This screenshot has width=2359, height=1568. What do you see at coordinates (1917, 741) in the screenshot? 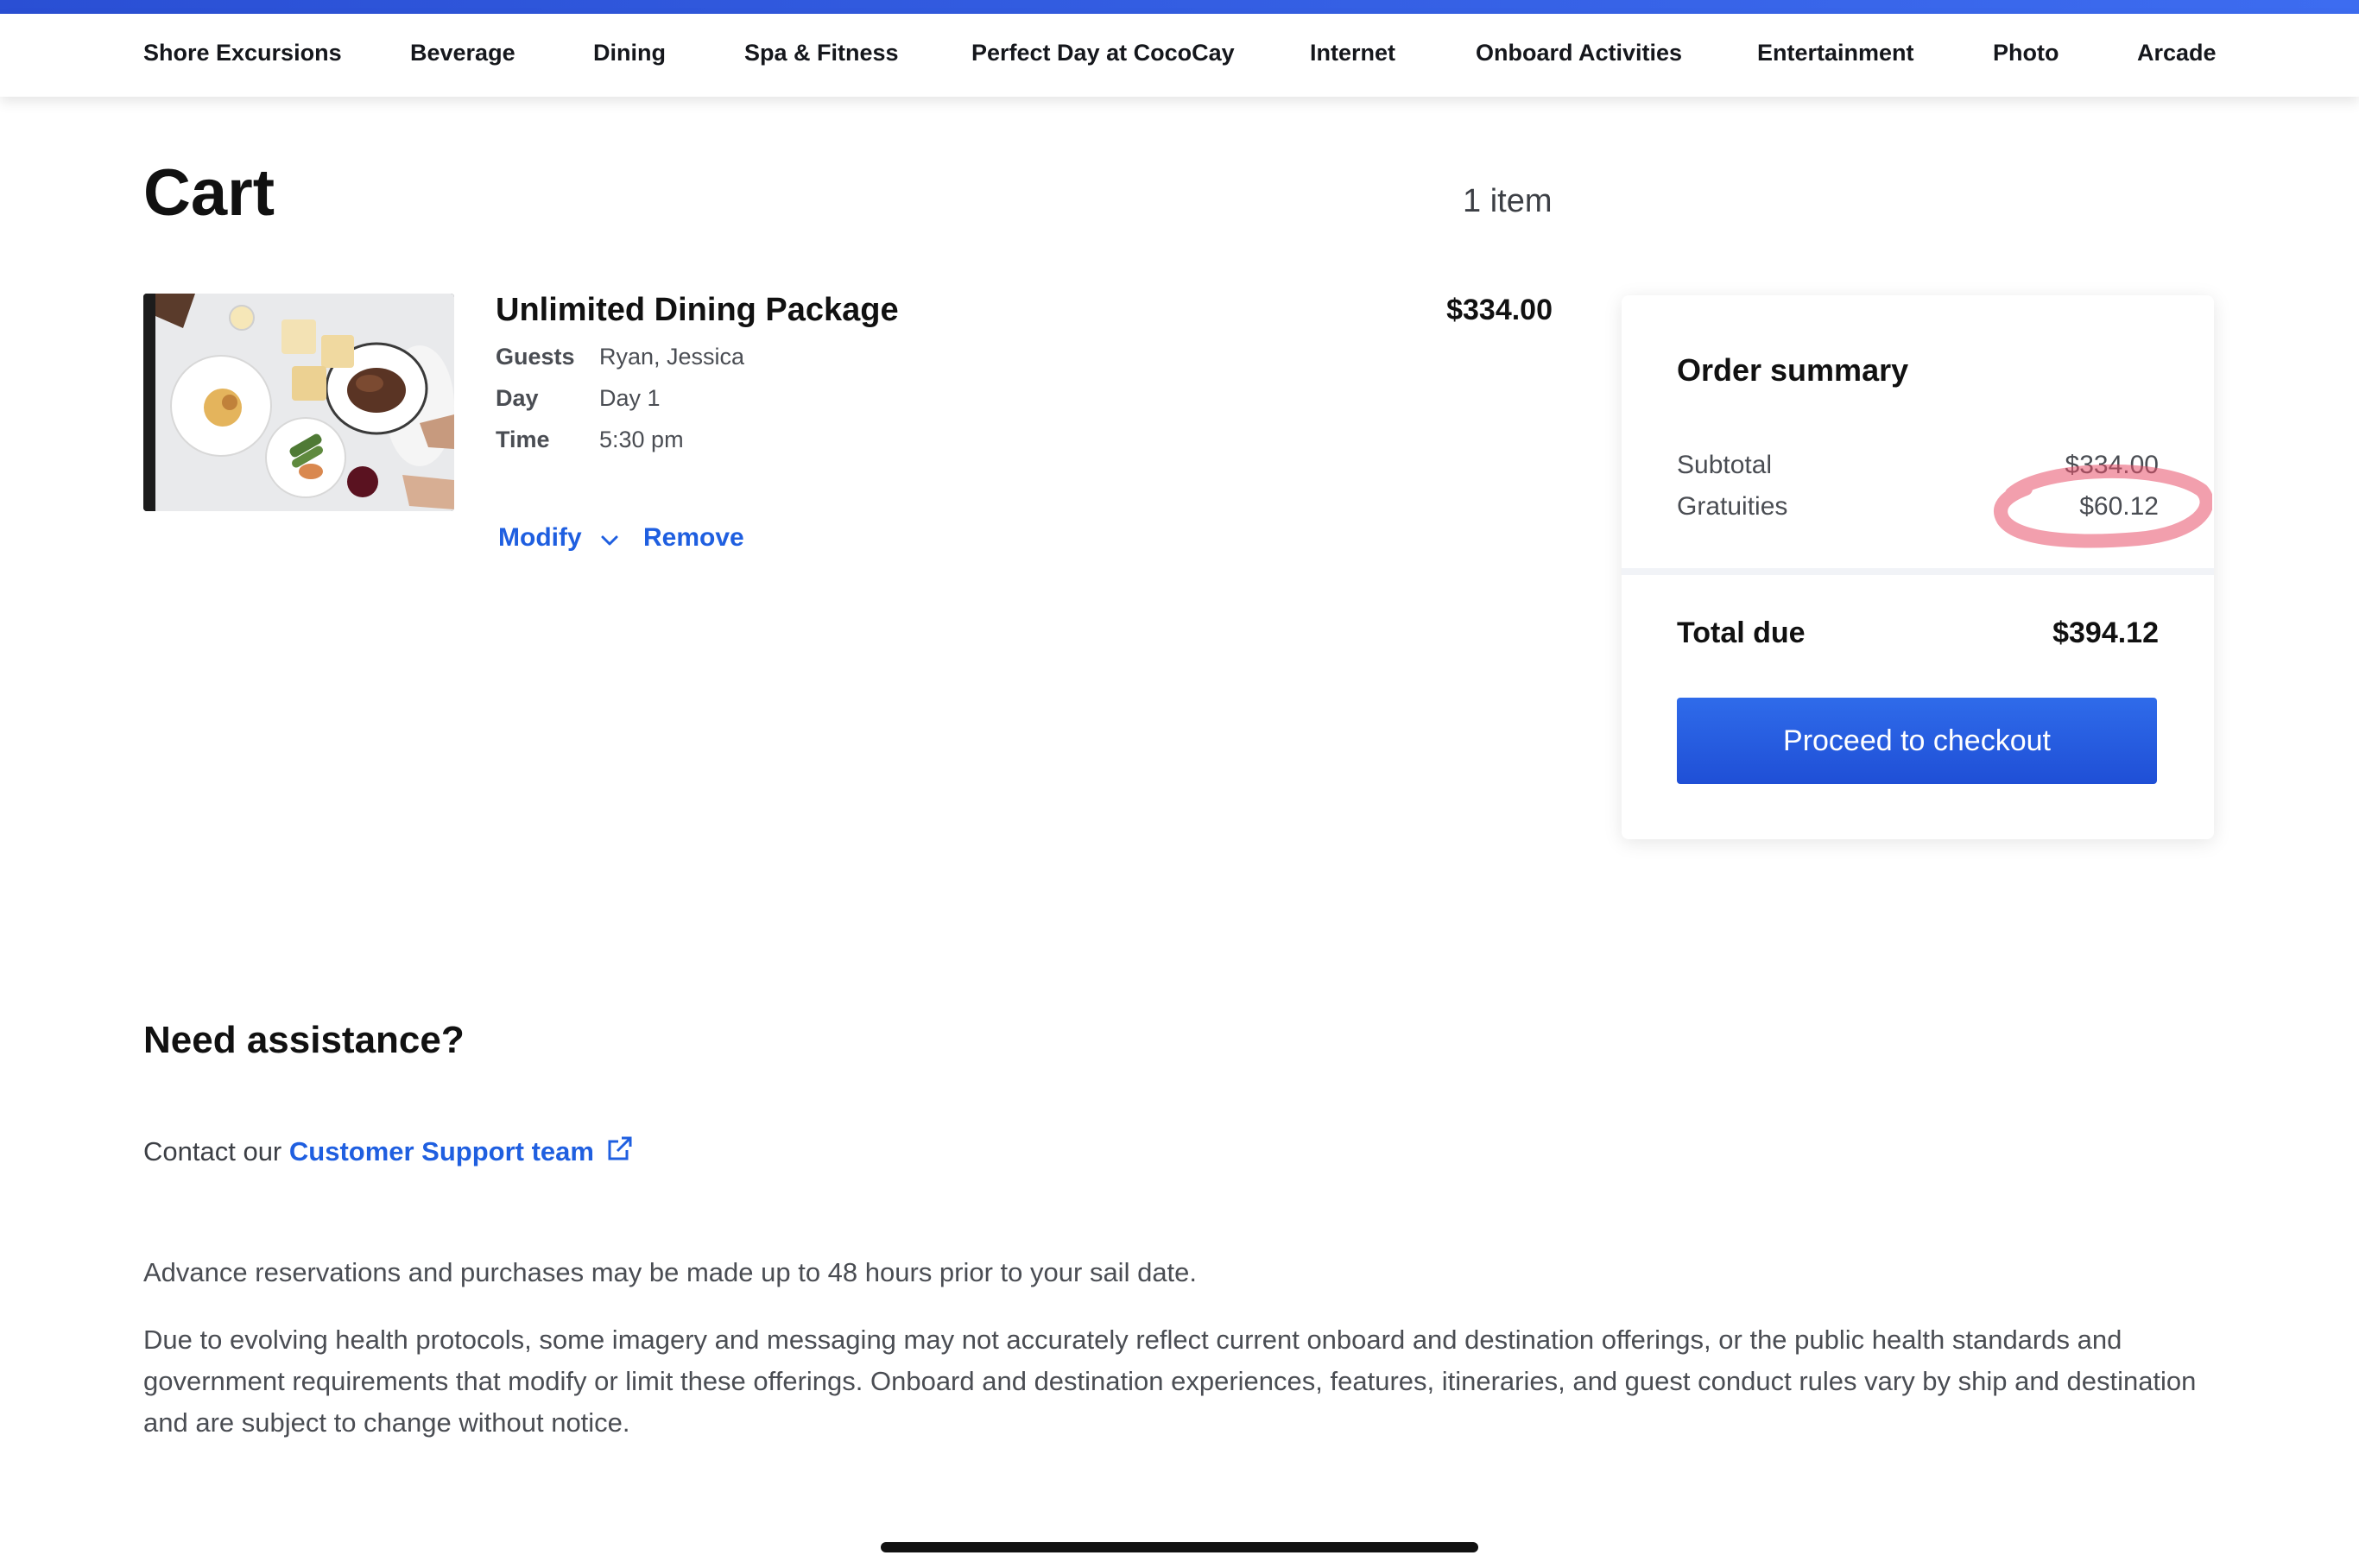
I see `proceed-to-checkout-button: Proceed to checkout` at bounding box center [1917, 741].